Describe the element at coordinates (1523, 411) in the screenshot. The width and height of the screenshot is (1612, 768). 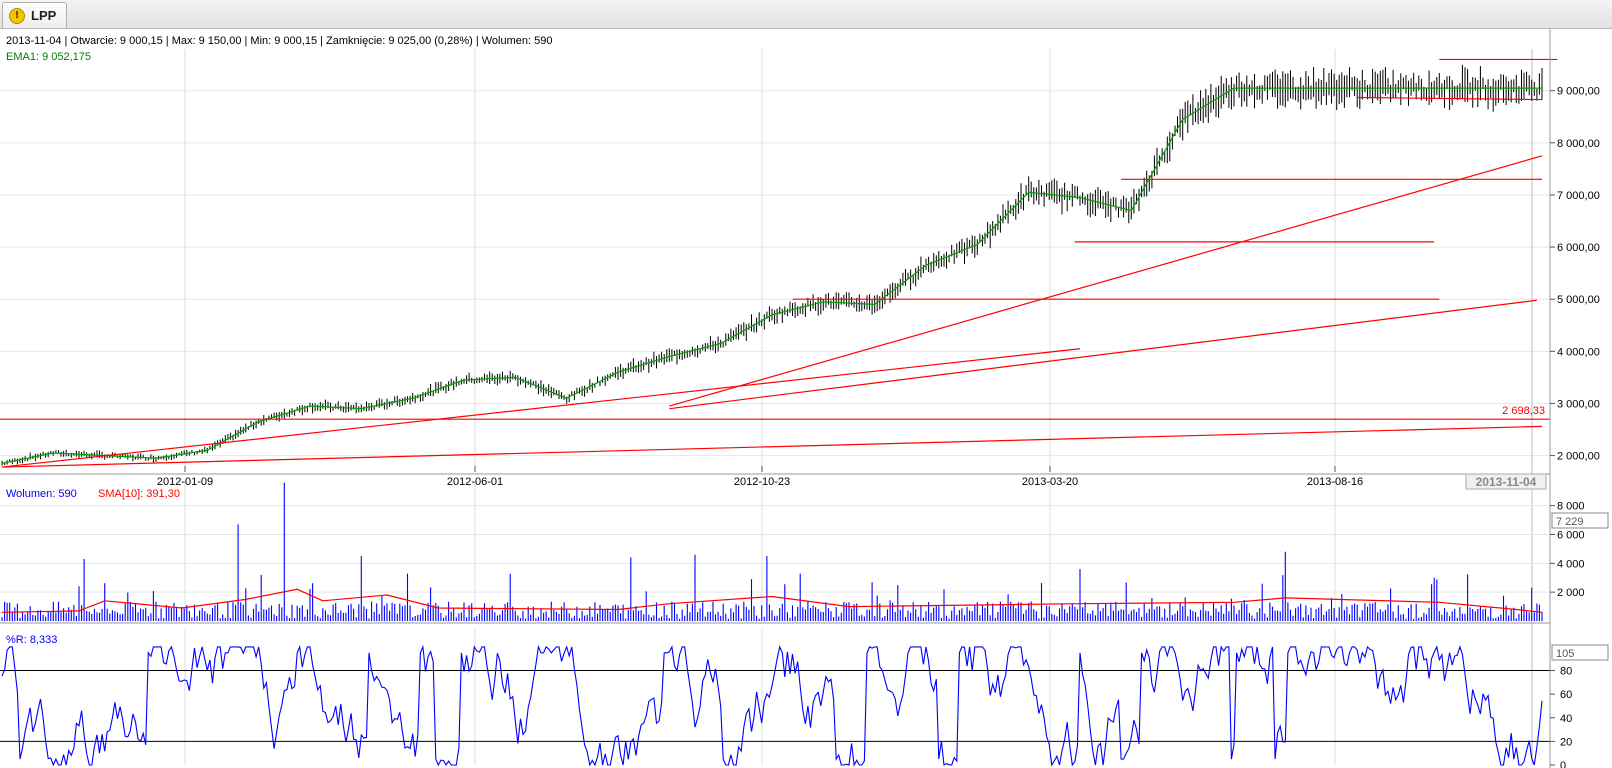
I see `marker-value-label: 2 698,33` at that location.